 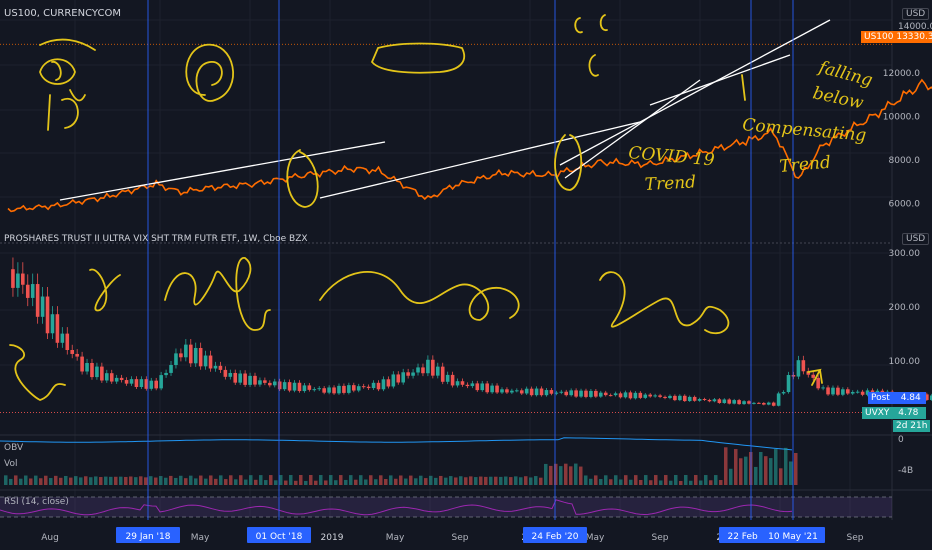 I want to click on uvxy-y-tick-2: 300.00, so click(x=905, y=254).